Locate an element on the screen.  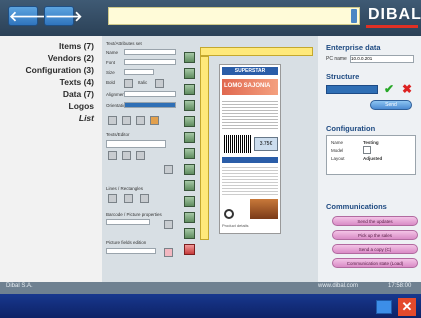
taskbar is located at coordinates (210, 306).